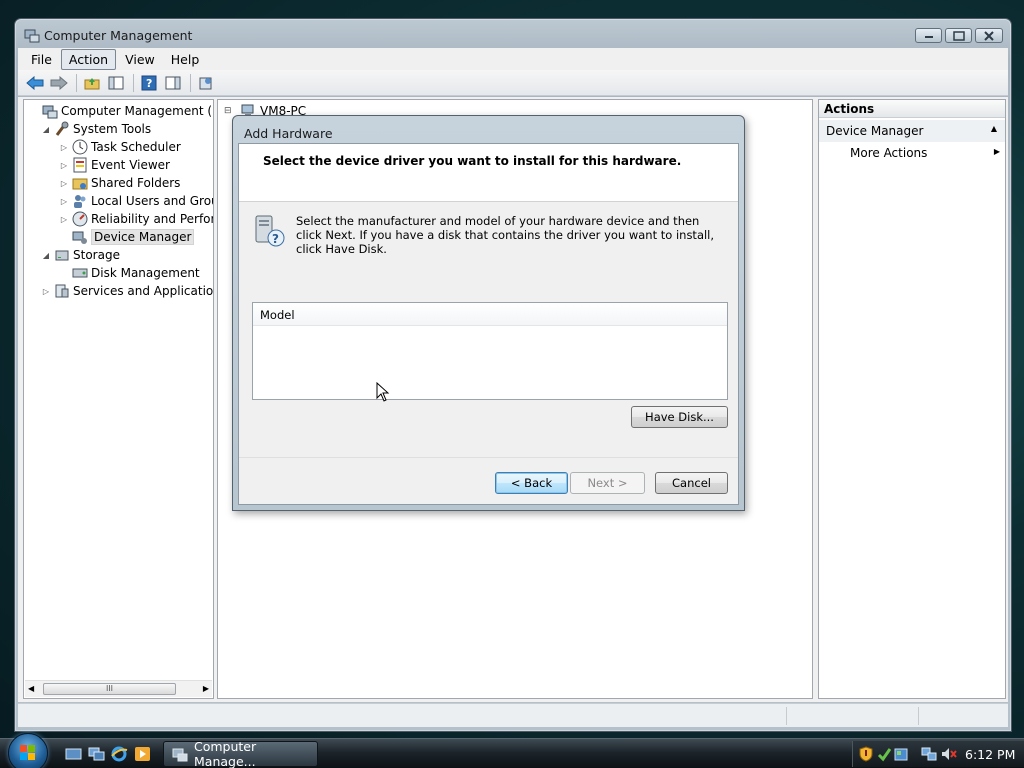  What do you see at coordinates (88, 59) in the screenshot?
I see `menu-action: Action` at bounding box center [88, 59].